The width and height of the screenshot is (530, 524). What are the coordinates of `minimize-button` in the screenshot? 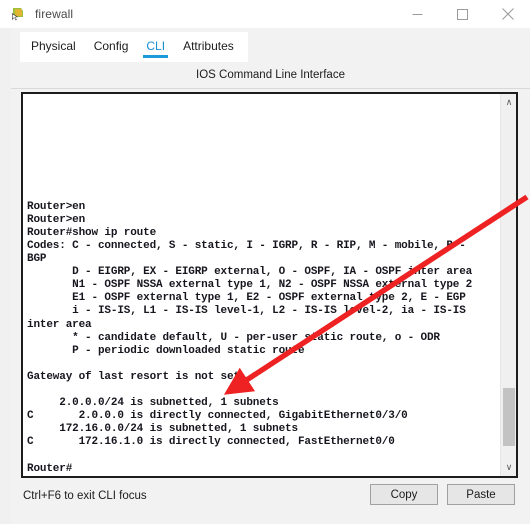 It's located at (417, 14).